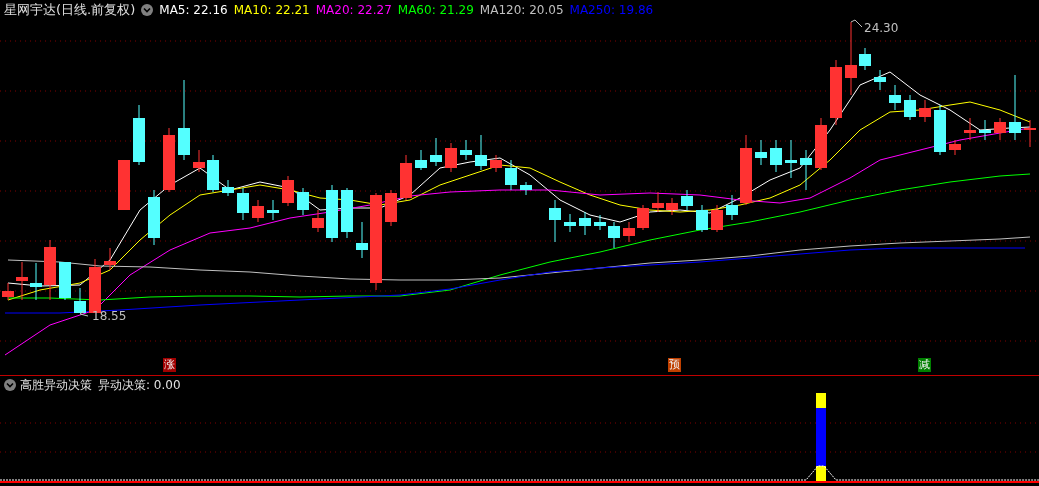 The width and height of the screenshot is (1039, 486). Describe the element at coordinates (674, 365) in the screenshot. I see `signal-marker: 预` at that location.